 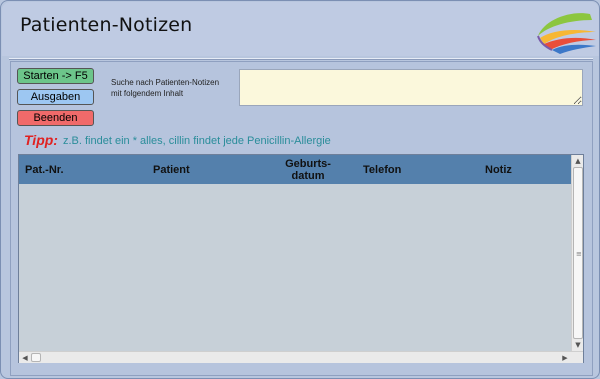 I want to click on chevron-down-icon: ▼, so click(x=578, y=345).